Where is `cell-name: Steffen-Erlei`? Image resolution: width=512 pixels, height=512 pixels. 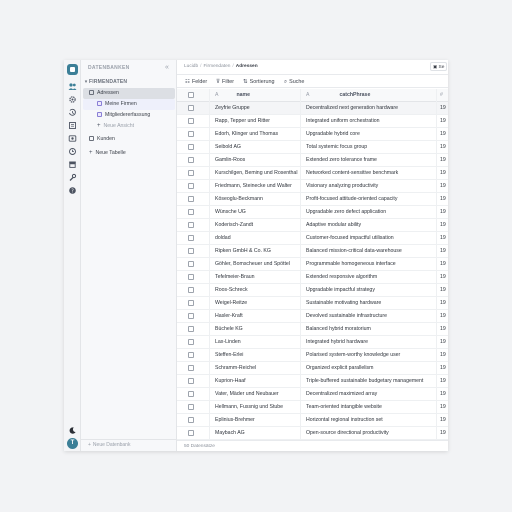
cell-name: Steffen-Erlei is located at coordinates (255, 355).